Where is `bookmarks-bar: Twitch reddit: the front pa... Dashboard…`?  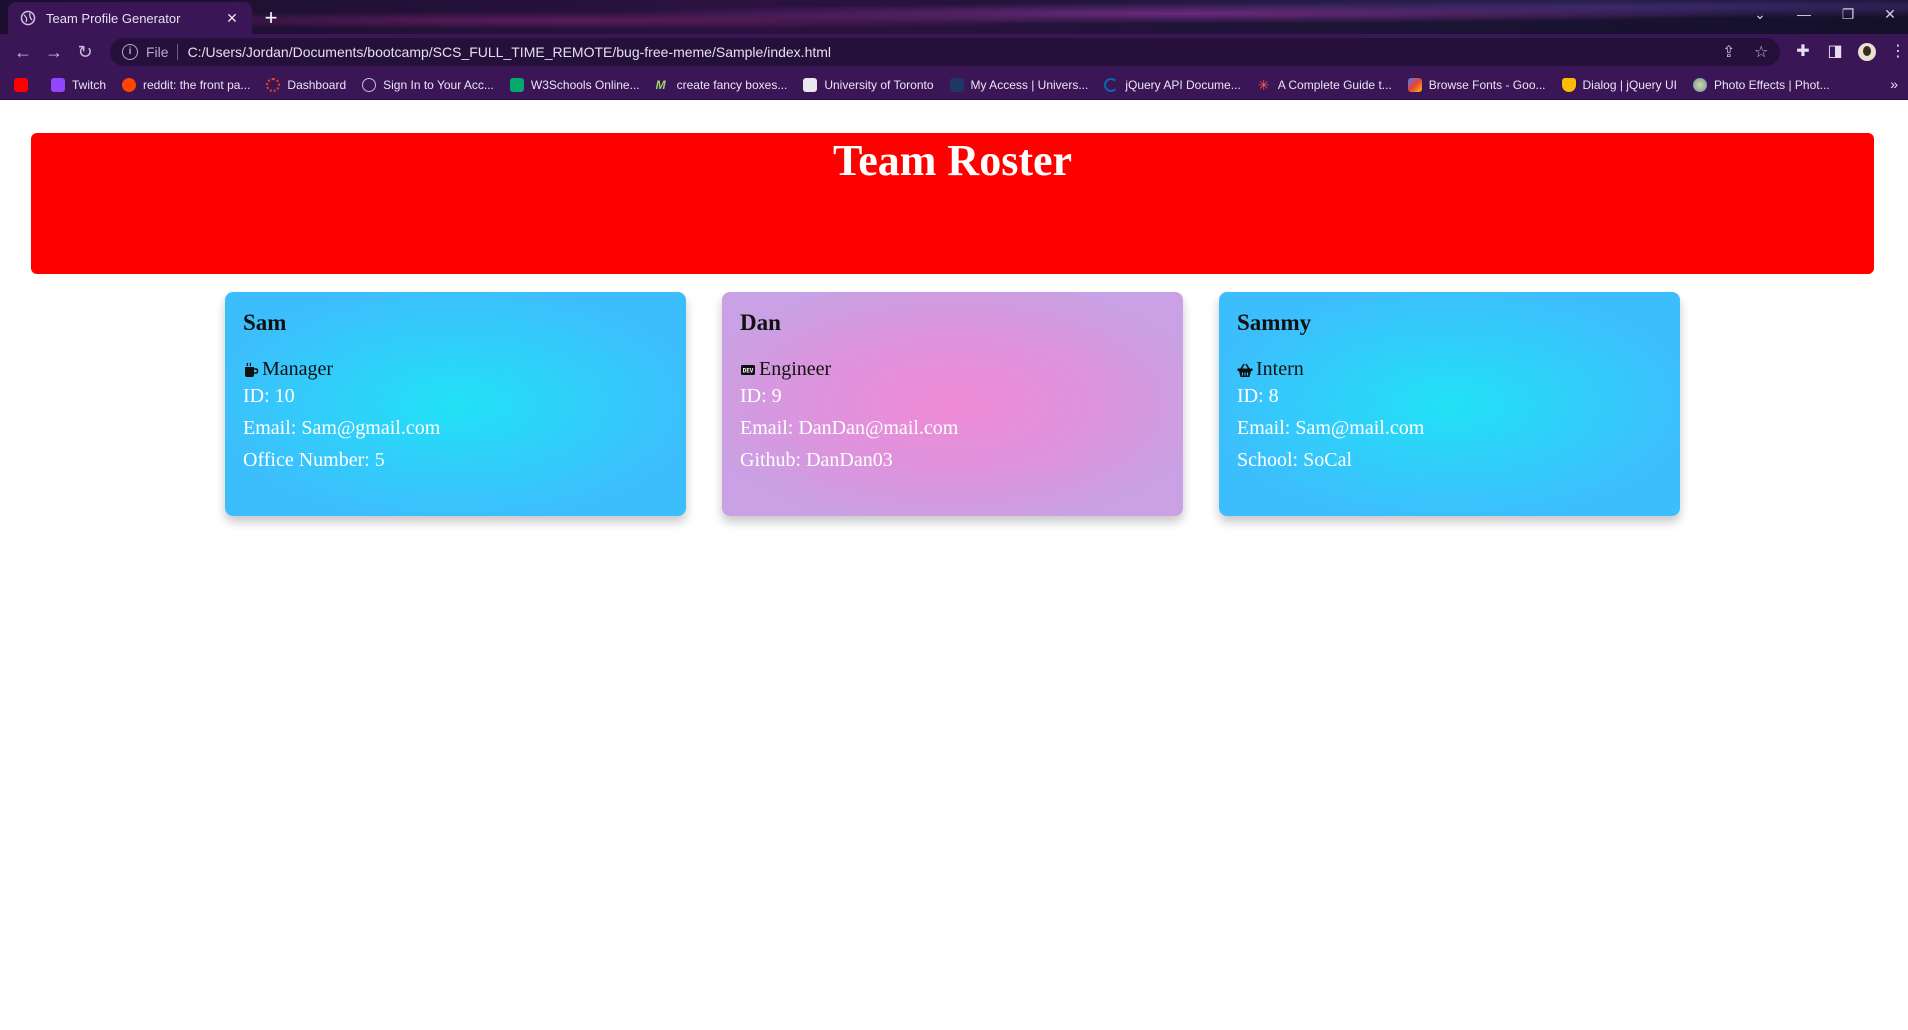
bookmarks-bar: Twitch reddit: the front pa... Dashboard… is located at coordinates (954, 85).